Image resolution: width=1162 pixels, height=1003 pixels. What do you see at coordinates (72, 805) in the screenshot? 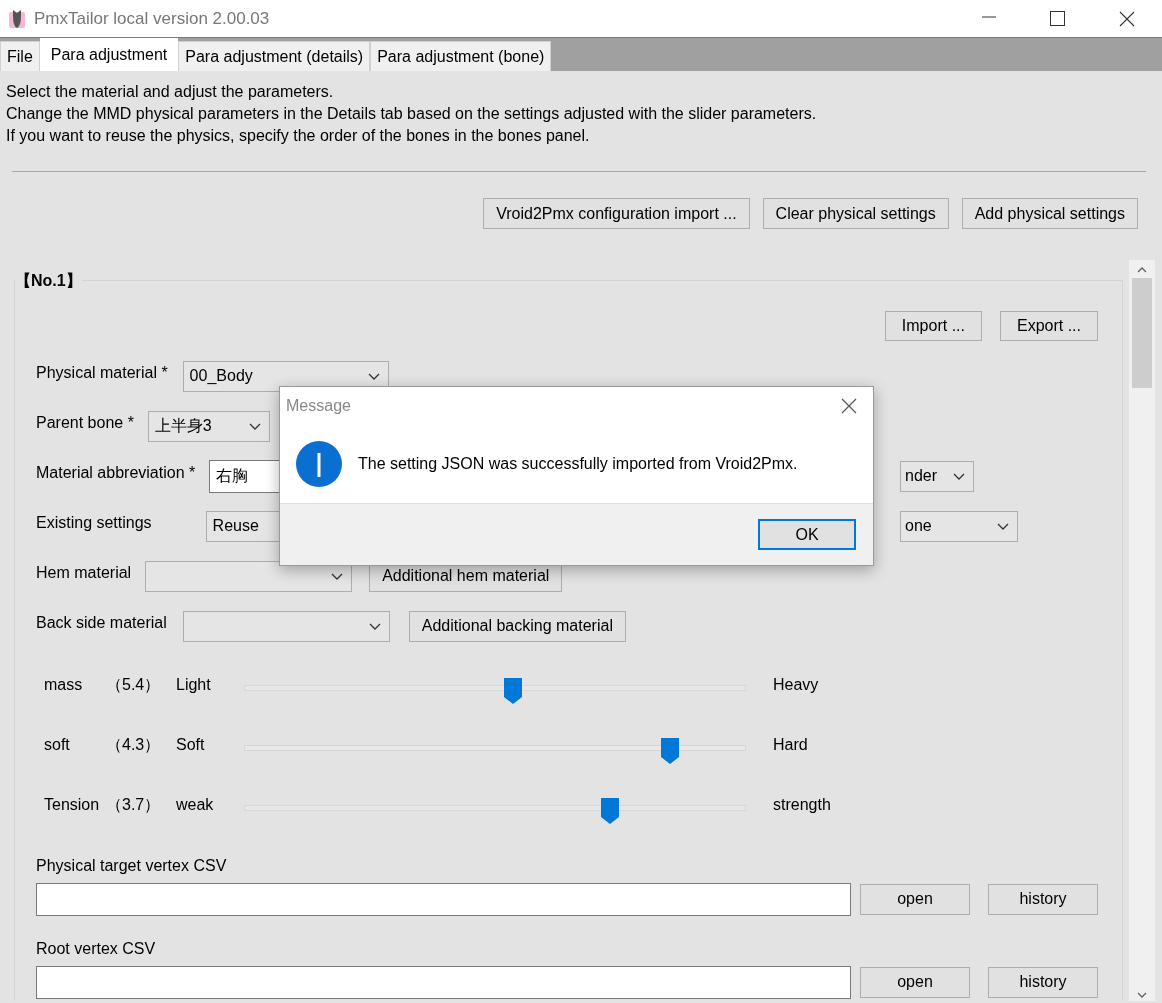
I see `slider-name: Tension` at bounding box center [72, 805].